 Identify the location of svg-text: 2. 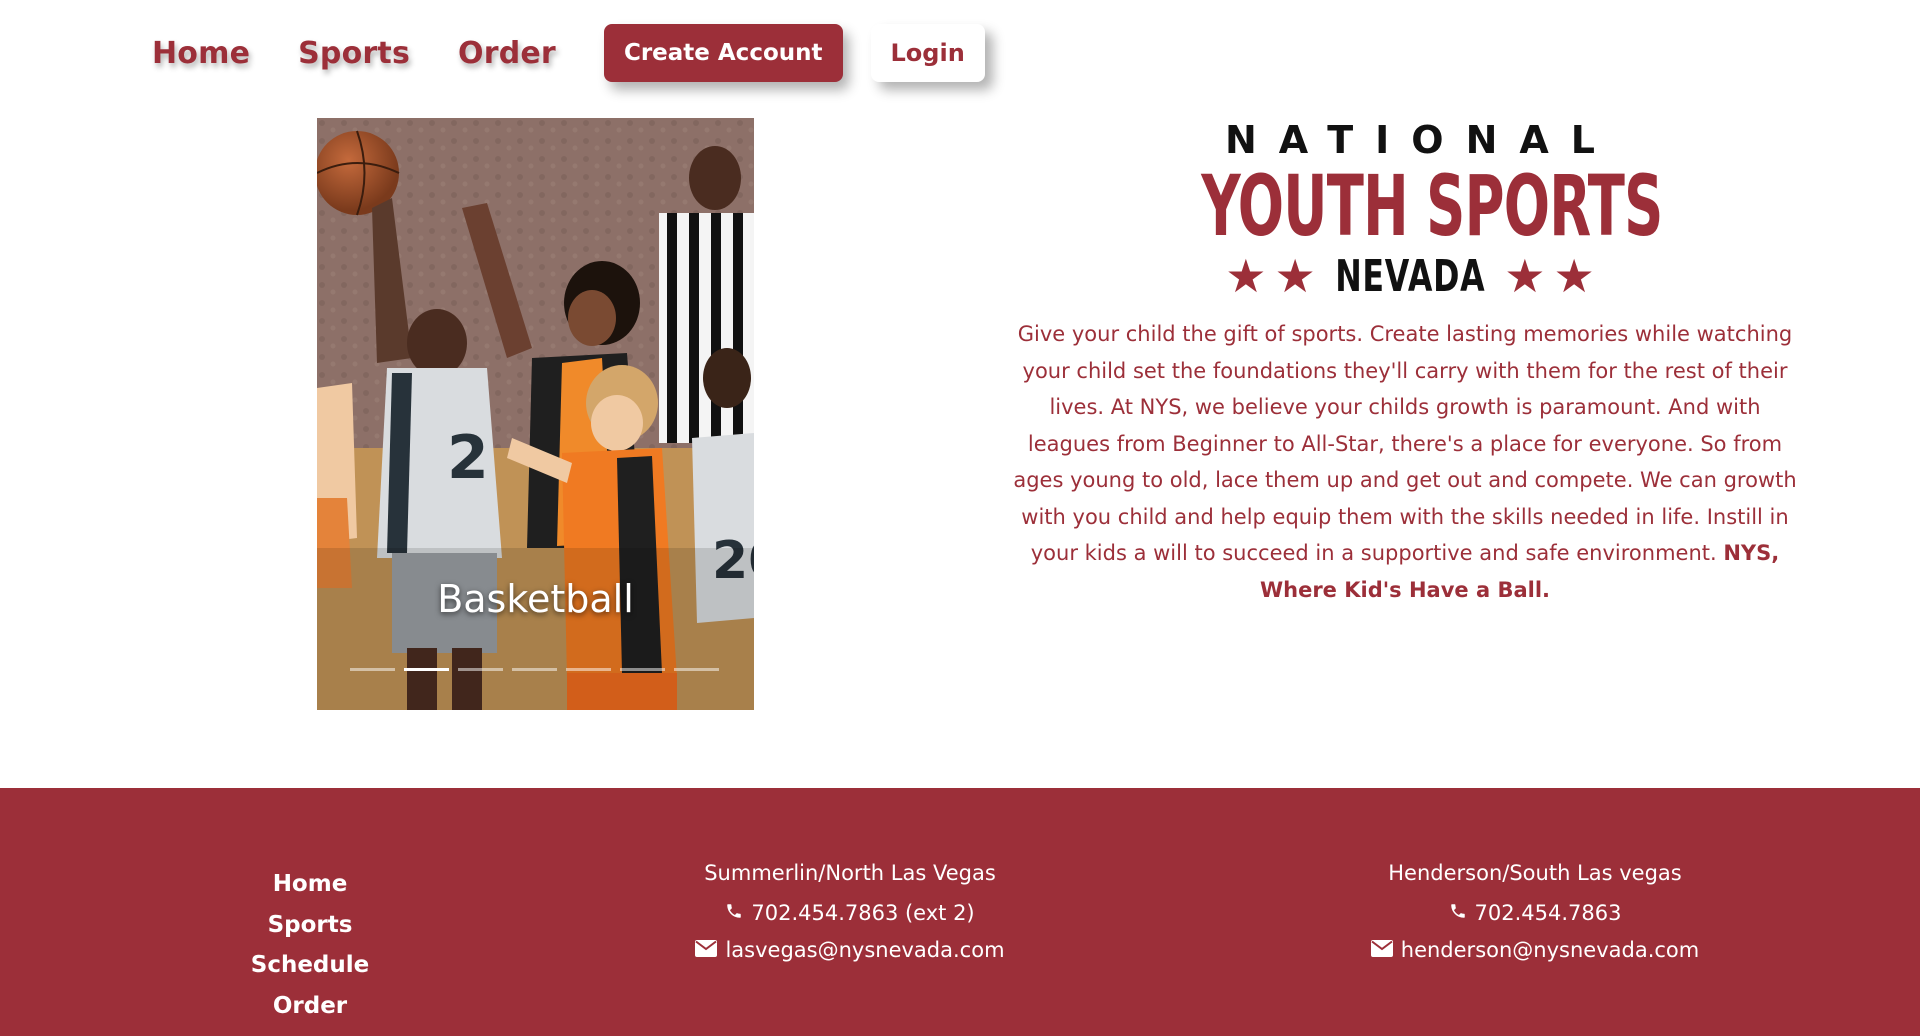
(468, 458).